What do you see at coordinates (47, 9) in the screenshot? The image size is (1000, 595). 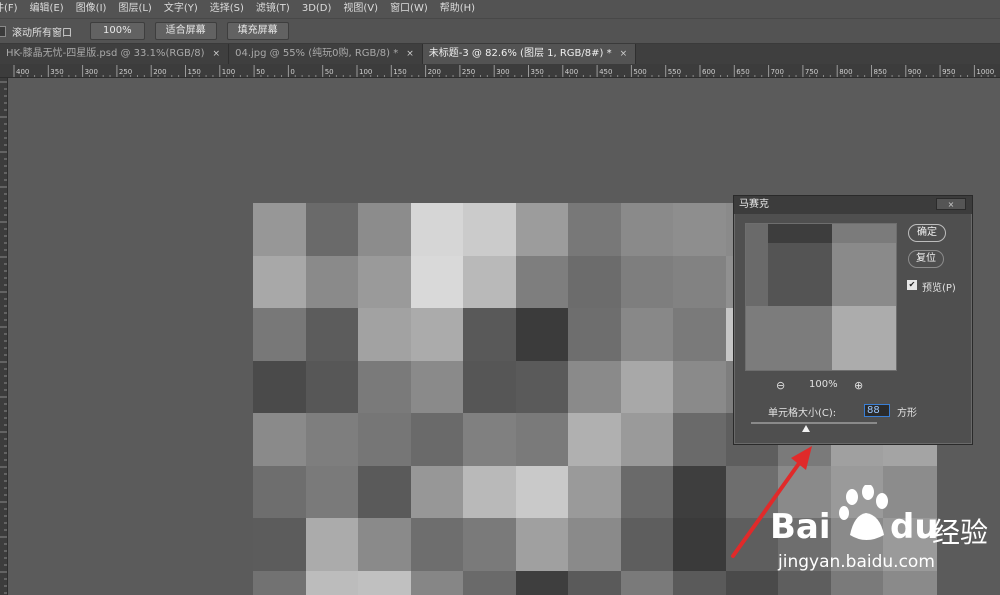 I see `menu-edit: 编辑(E)` at bounding box center [47, 9].